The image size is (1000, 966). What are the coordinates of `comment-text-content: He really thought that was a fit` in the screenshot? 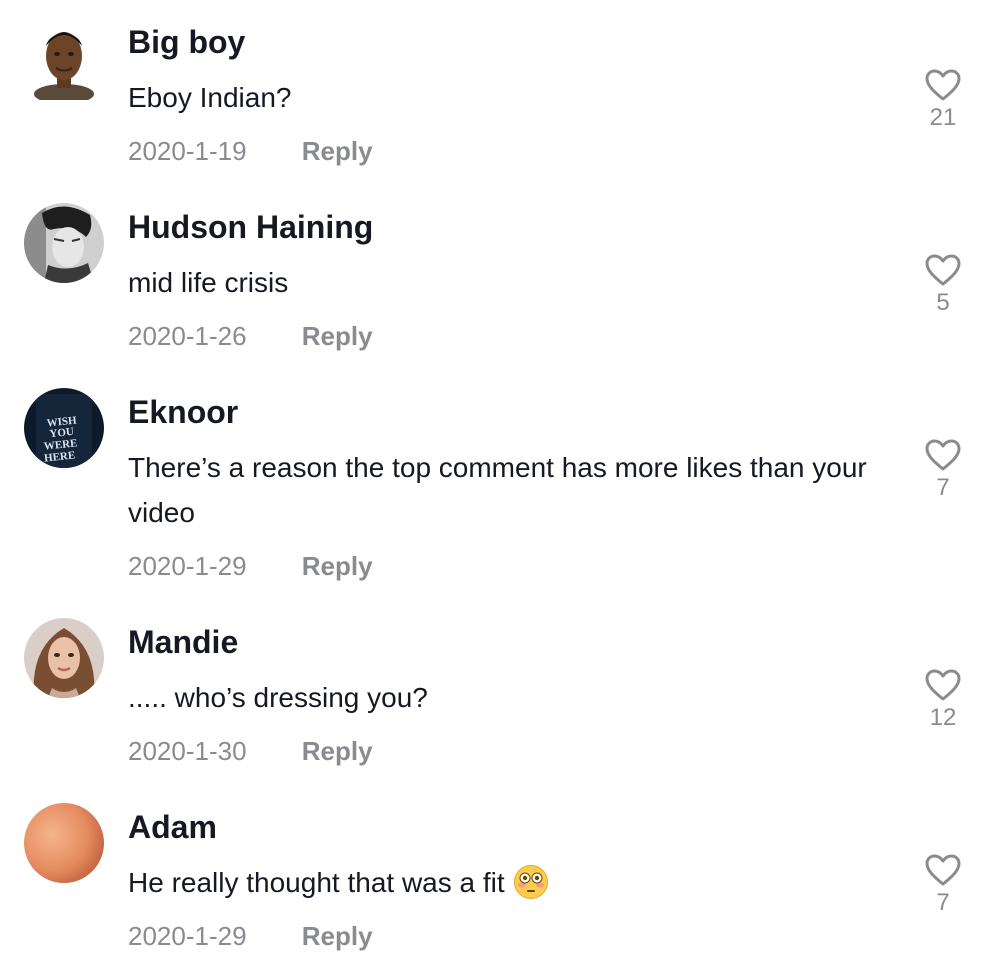 It's located at (316, 882).